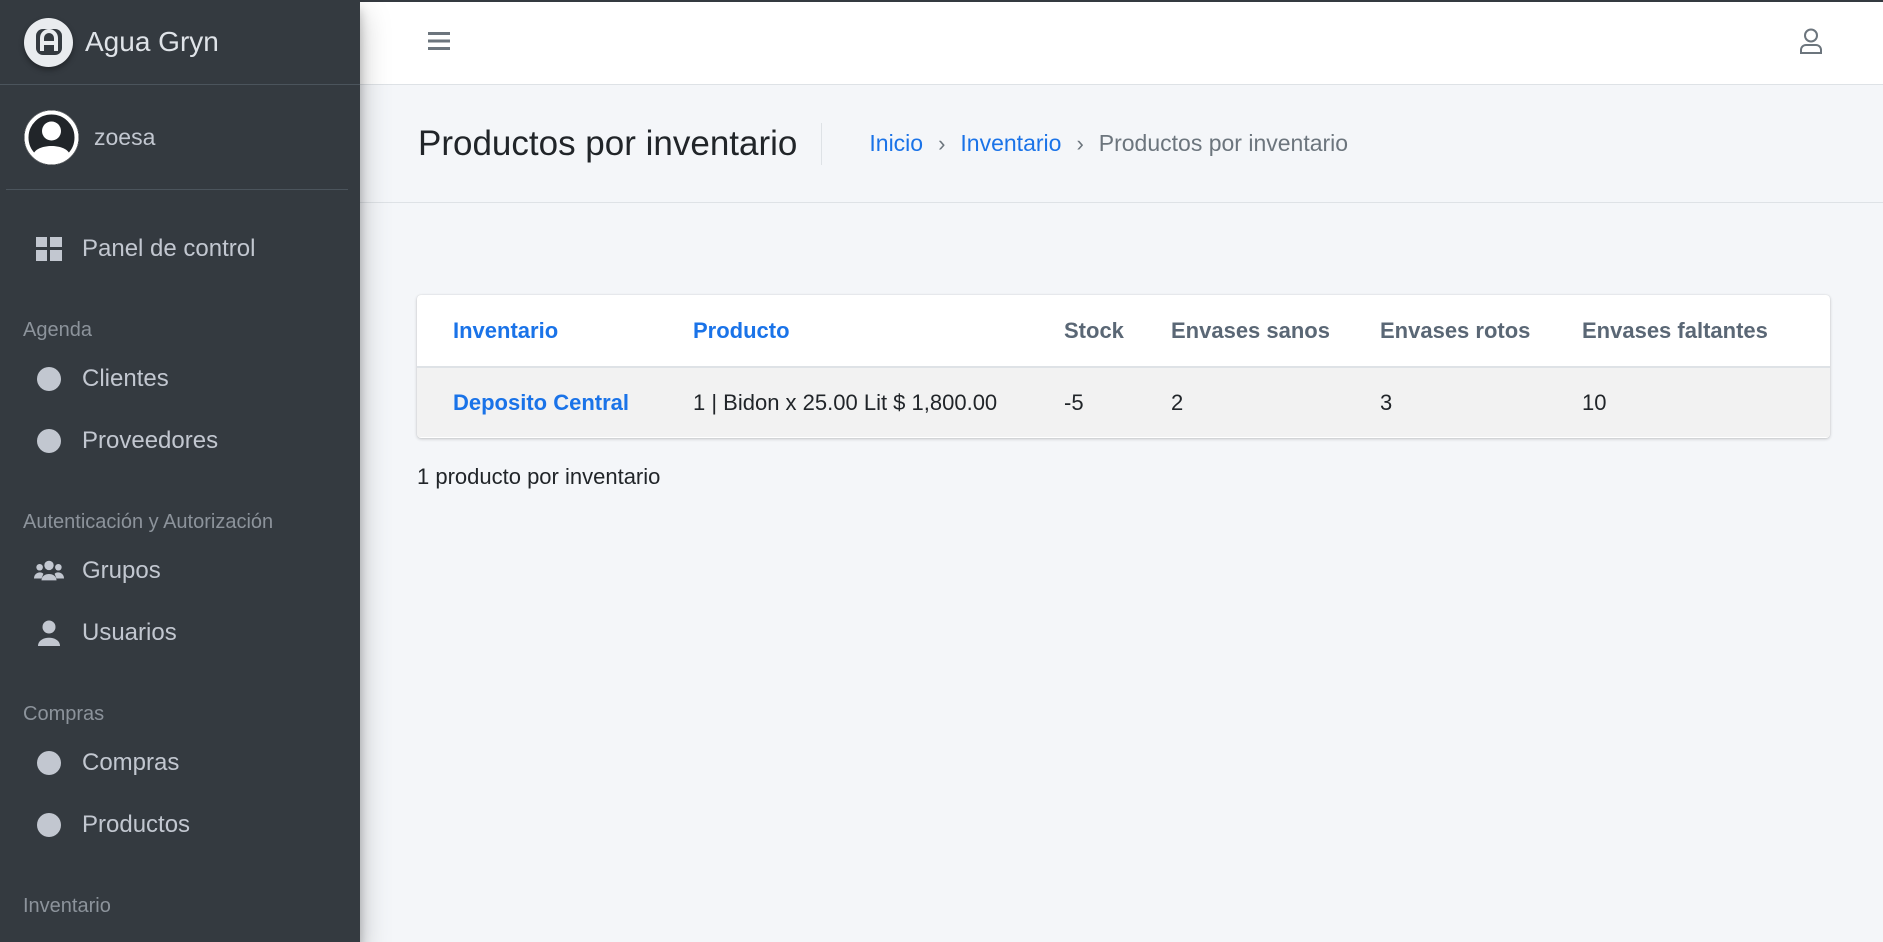  I want to click on avatar, so click(51, 137).